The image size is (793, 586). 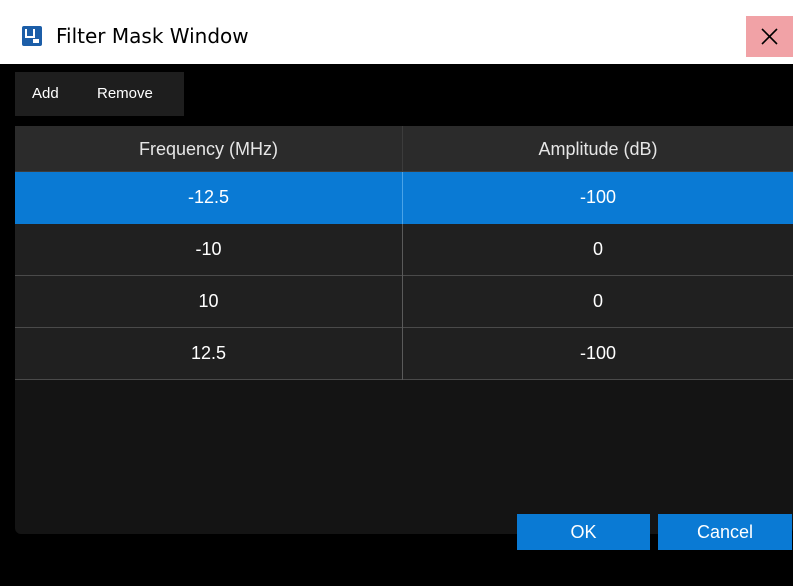 What do you see at coordinates (32, 36) in the screenshot?
I see `app-window-icon` at bounding box center [32, 36].